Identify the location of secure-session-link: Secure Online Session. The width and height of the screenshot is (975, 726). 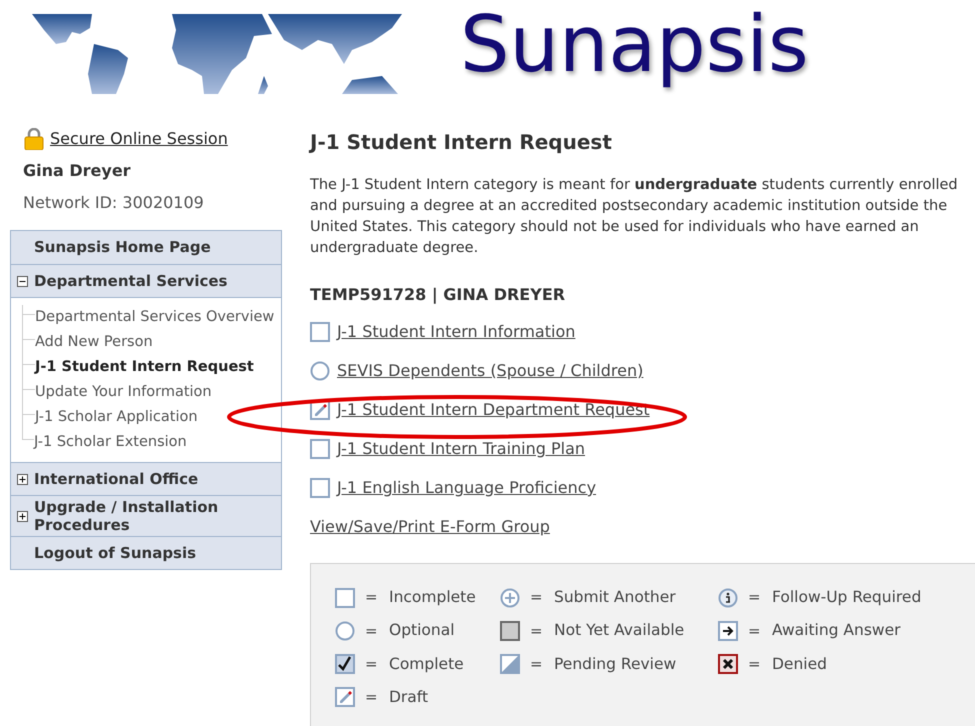
(139, 139).